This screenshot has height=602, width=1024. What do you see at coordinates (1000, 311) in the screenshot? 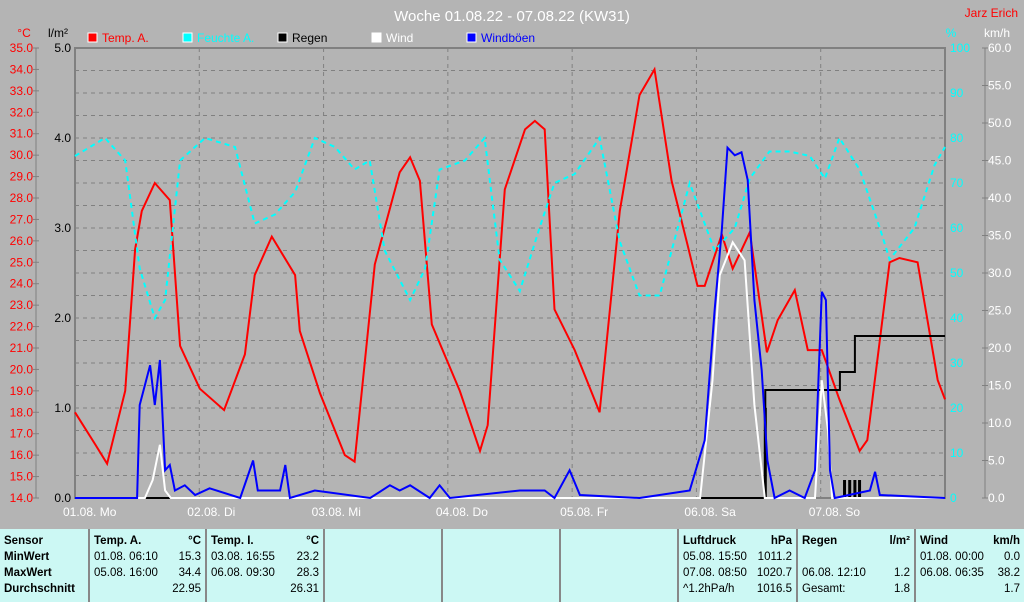
I see `wind-tick-label: 25.0` at bounding box center [1000, 311].